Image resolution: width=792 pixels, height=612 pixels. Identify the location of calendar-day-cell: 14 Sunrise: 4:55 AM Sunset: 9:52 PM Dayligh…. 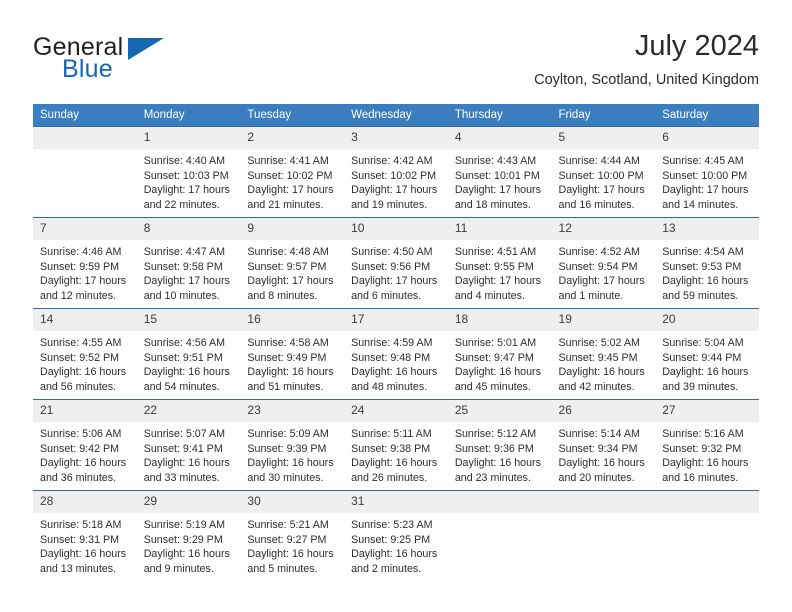
(85, 354).